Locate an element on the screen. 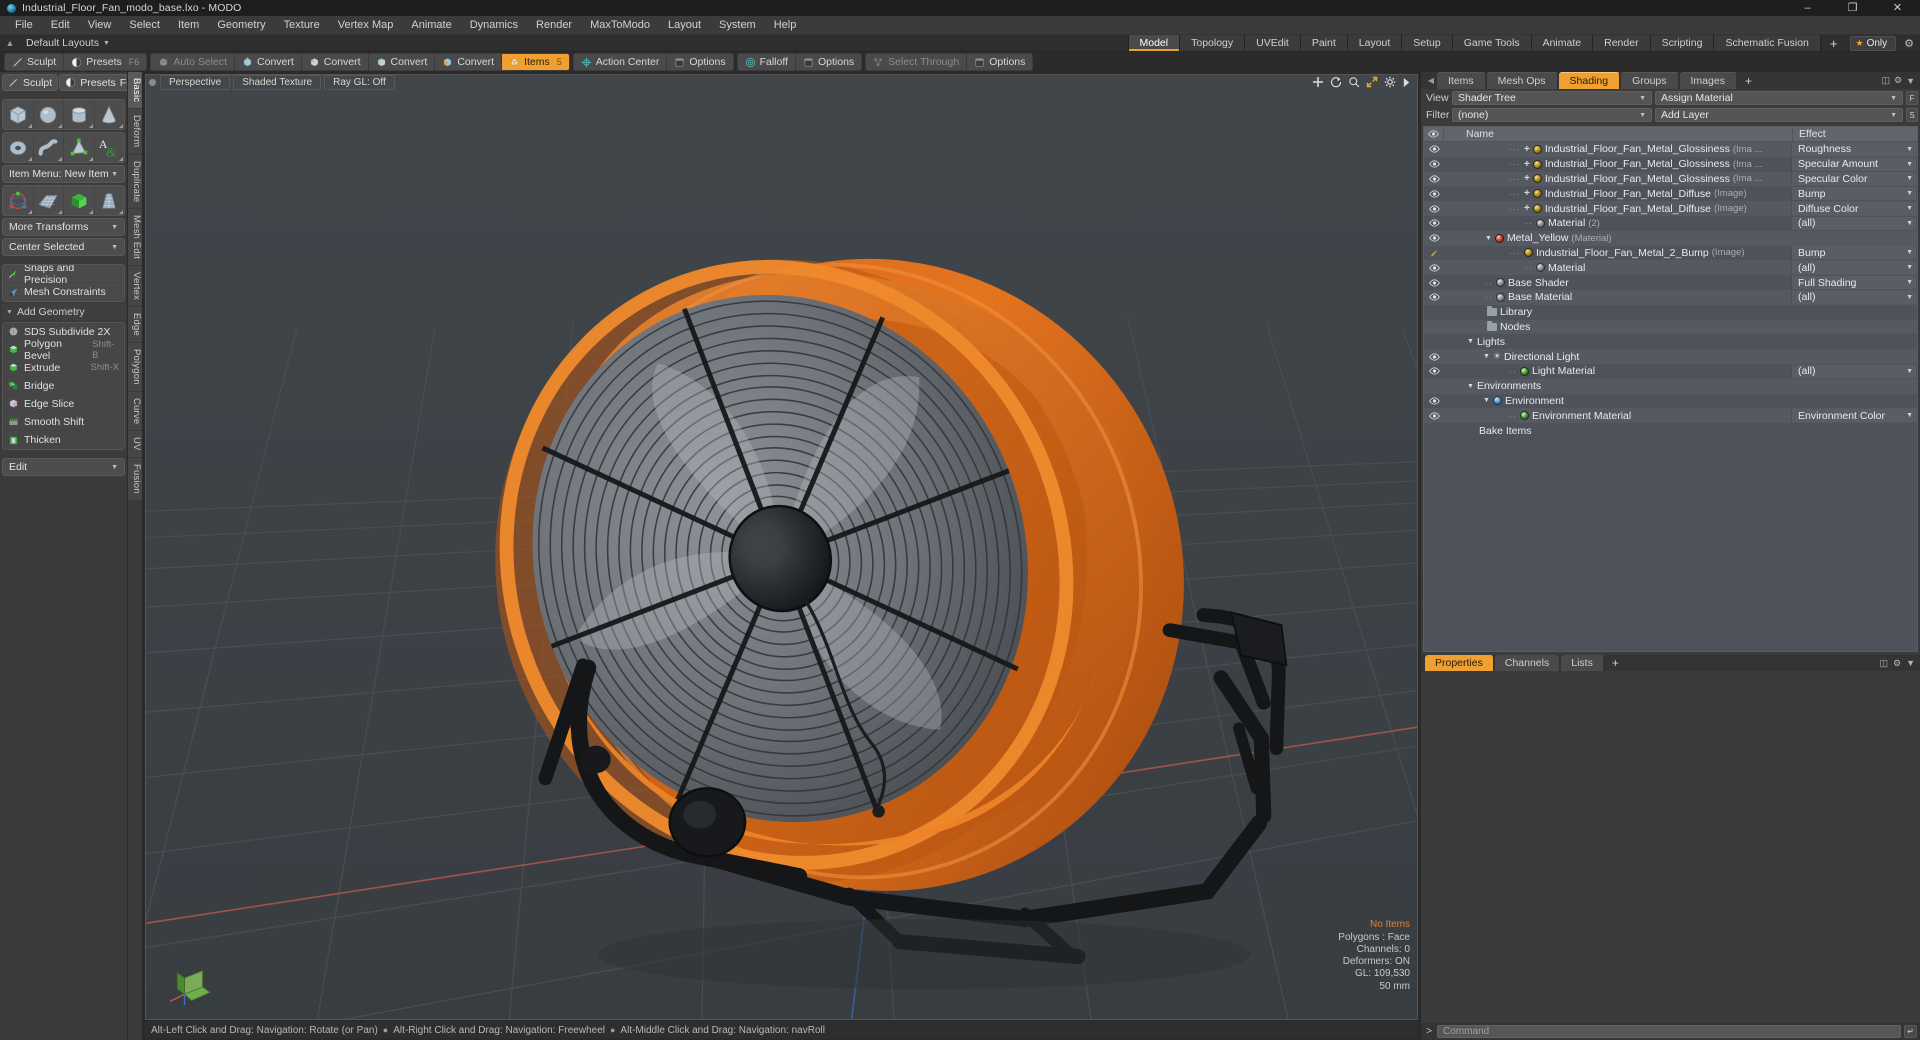  layout-tab-scripting: Scripting is located at coordinates (1681, 43).